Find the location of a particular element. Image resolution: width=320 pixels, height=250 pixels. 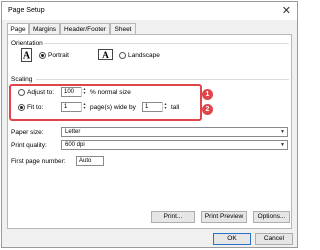

print-preview-button: Print Preview is located at coordinates (224, 217).